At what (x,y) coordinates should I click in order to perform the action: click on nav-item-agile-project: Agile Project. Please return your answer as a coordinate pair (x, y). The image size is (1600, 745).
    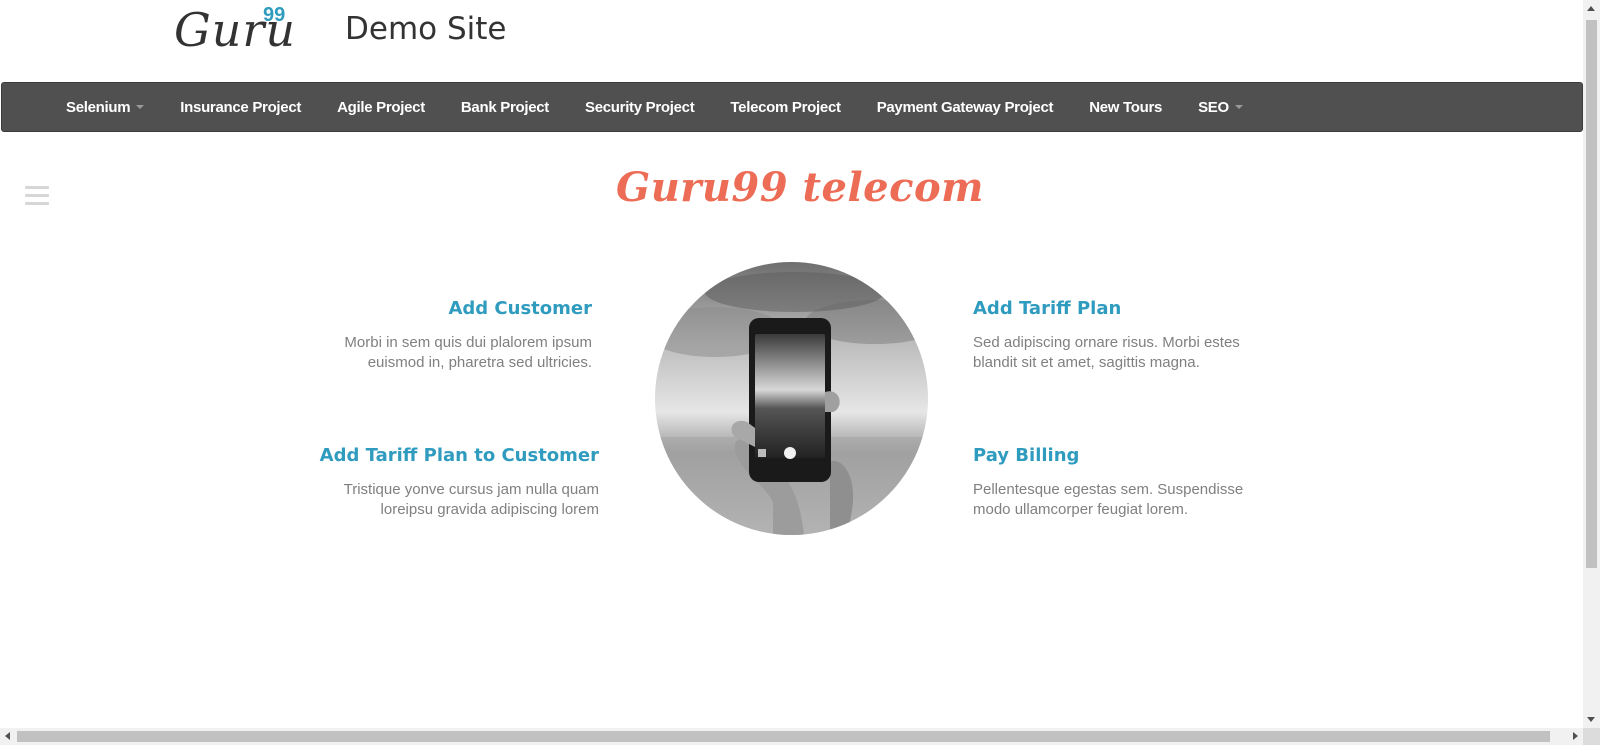
    Looking at the image, I should click on (381, 107).